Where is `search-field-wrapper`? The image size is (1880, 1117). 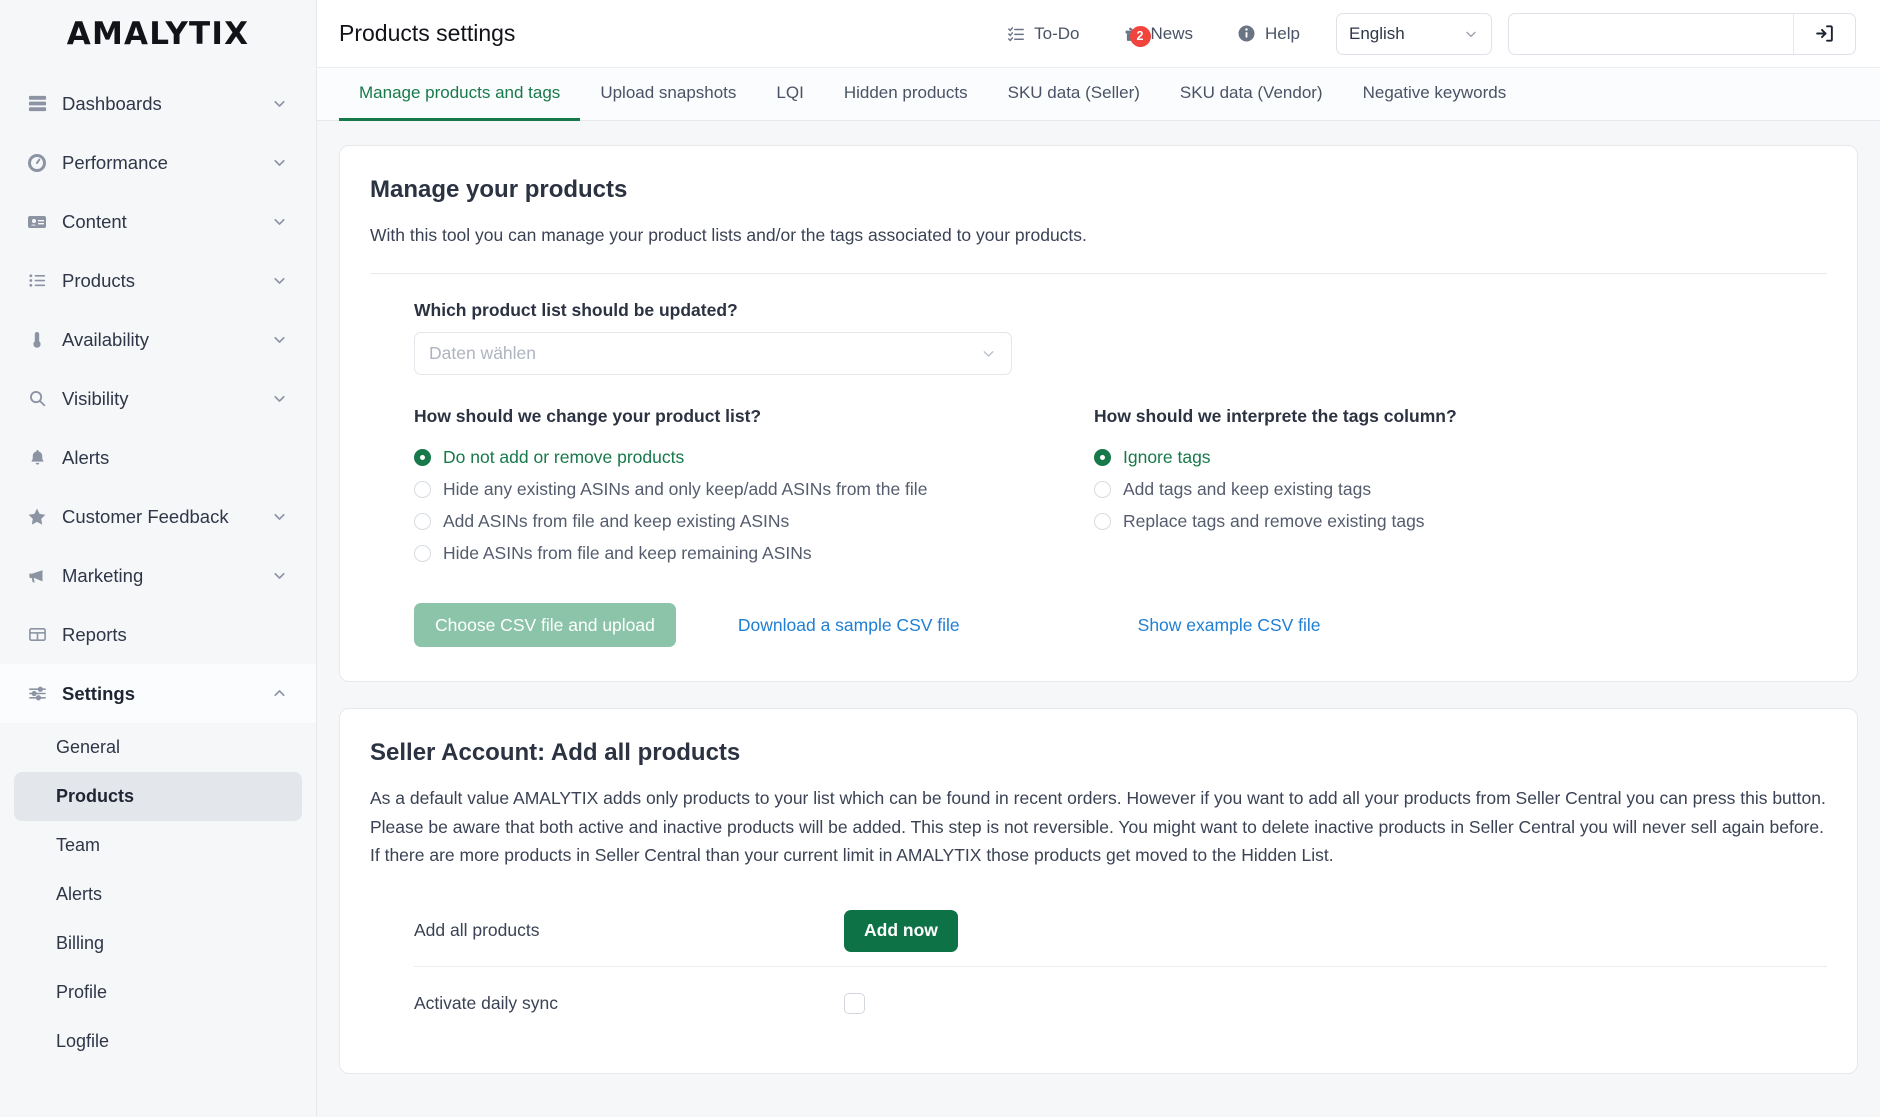 search-field-wrapper is located at coordinates (1682, 33).